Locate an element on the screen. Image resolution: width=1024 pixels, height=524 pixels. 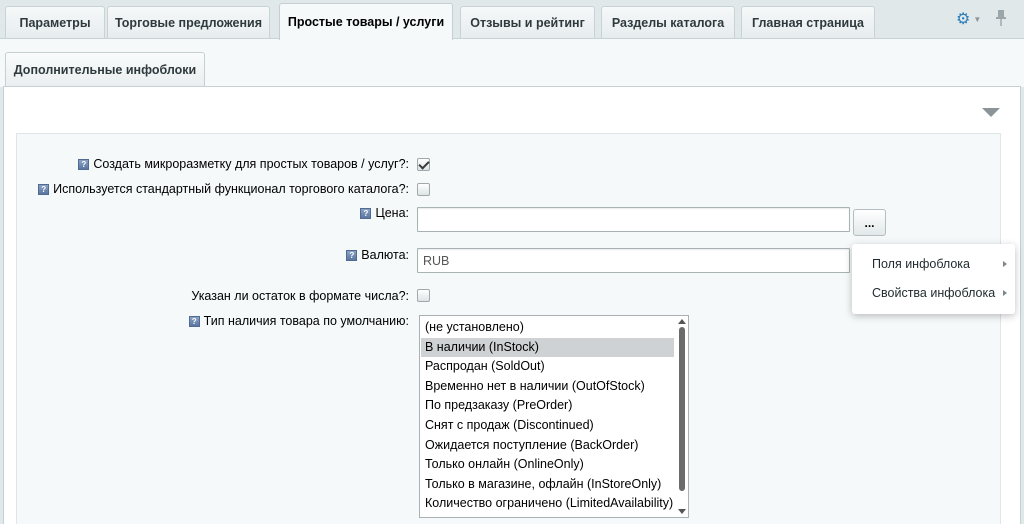
price-label-text: Цена: is located at coordinates (392, 213).